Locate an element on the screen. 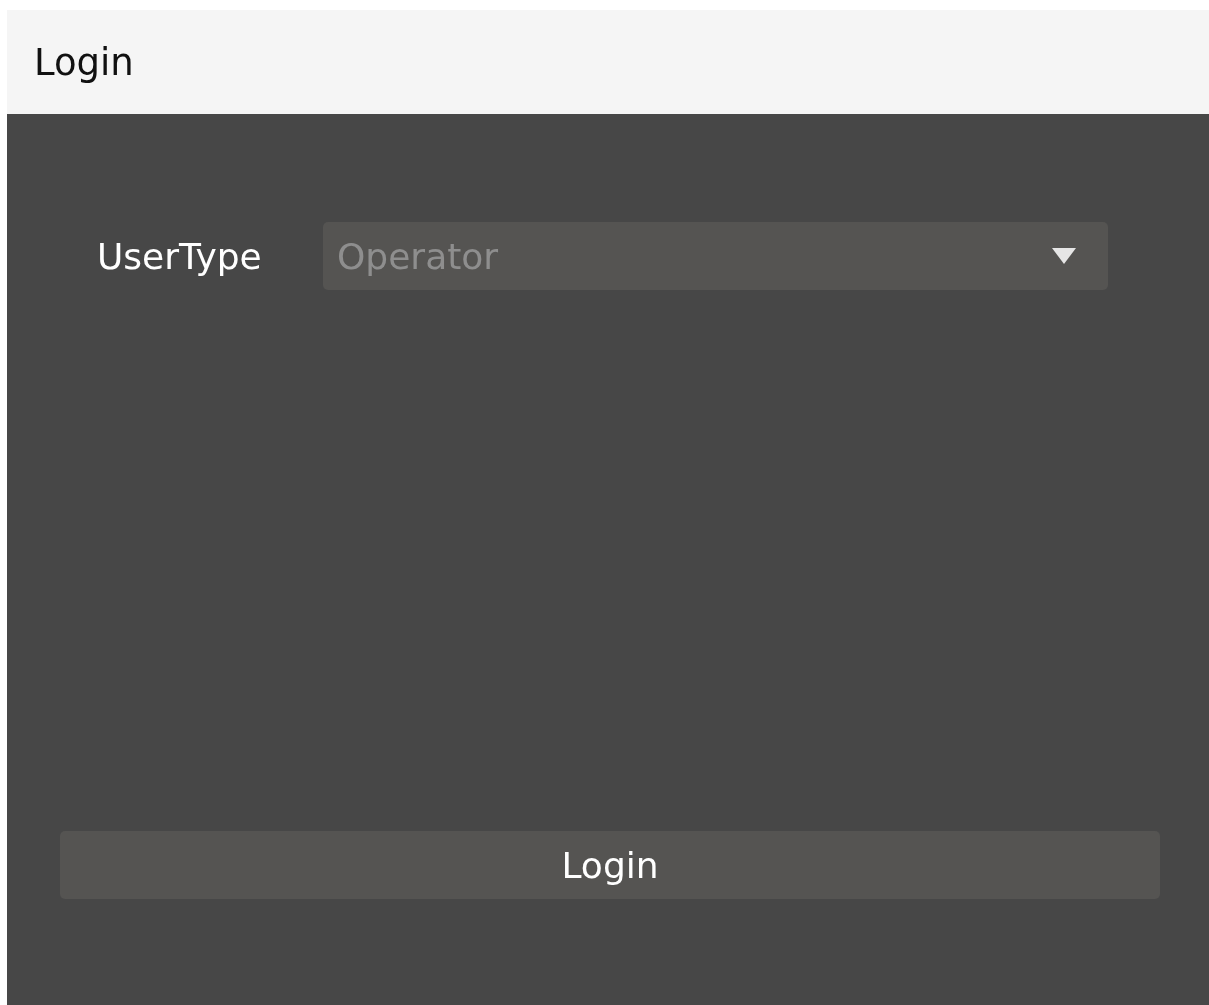 This screenshot has height=1005, width=1209. login-button: Login is located at coordinates (610, 865).